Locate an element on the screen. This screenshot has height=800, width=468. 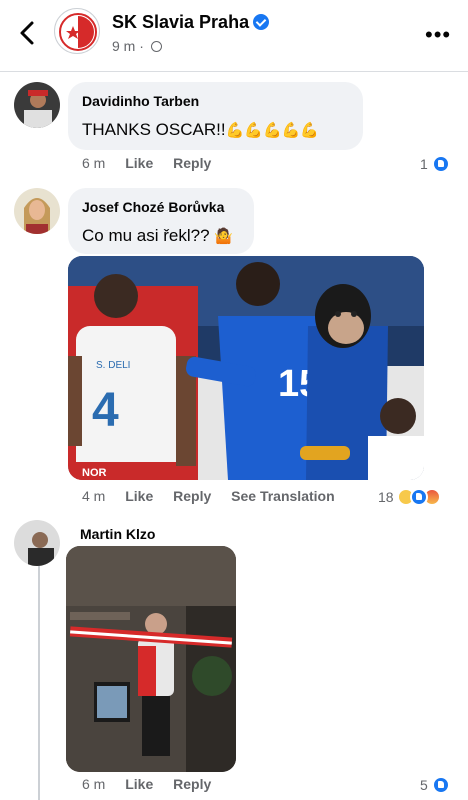
shirt-name: S. DELI is located at coordinates (113, 365).